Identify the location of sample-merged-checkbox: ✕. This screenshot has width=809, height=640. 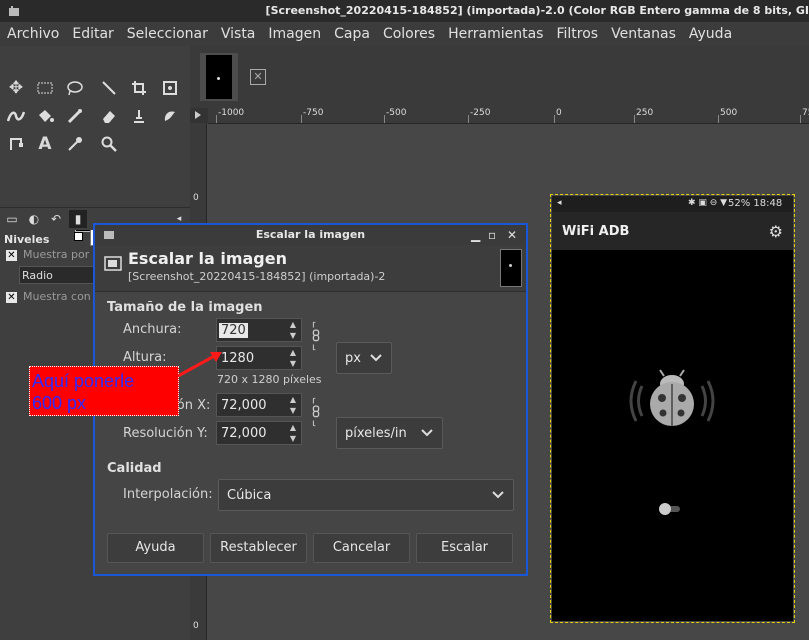
(11, 255).